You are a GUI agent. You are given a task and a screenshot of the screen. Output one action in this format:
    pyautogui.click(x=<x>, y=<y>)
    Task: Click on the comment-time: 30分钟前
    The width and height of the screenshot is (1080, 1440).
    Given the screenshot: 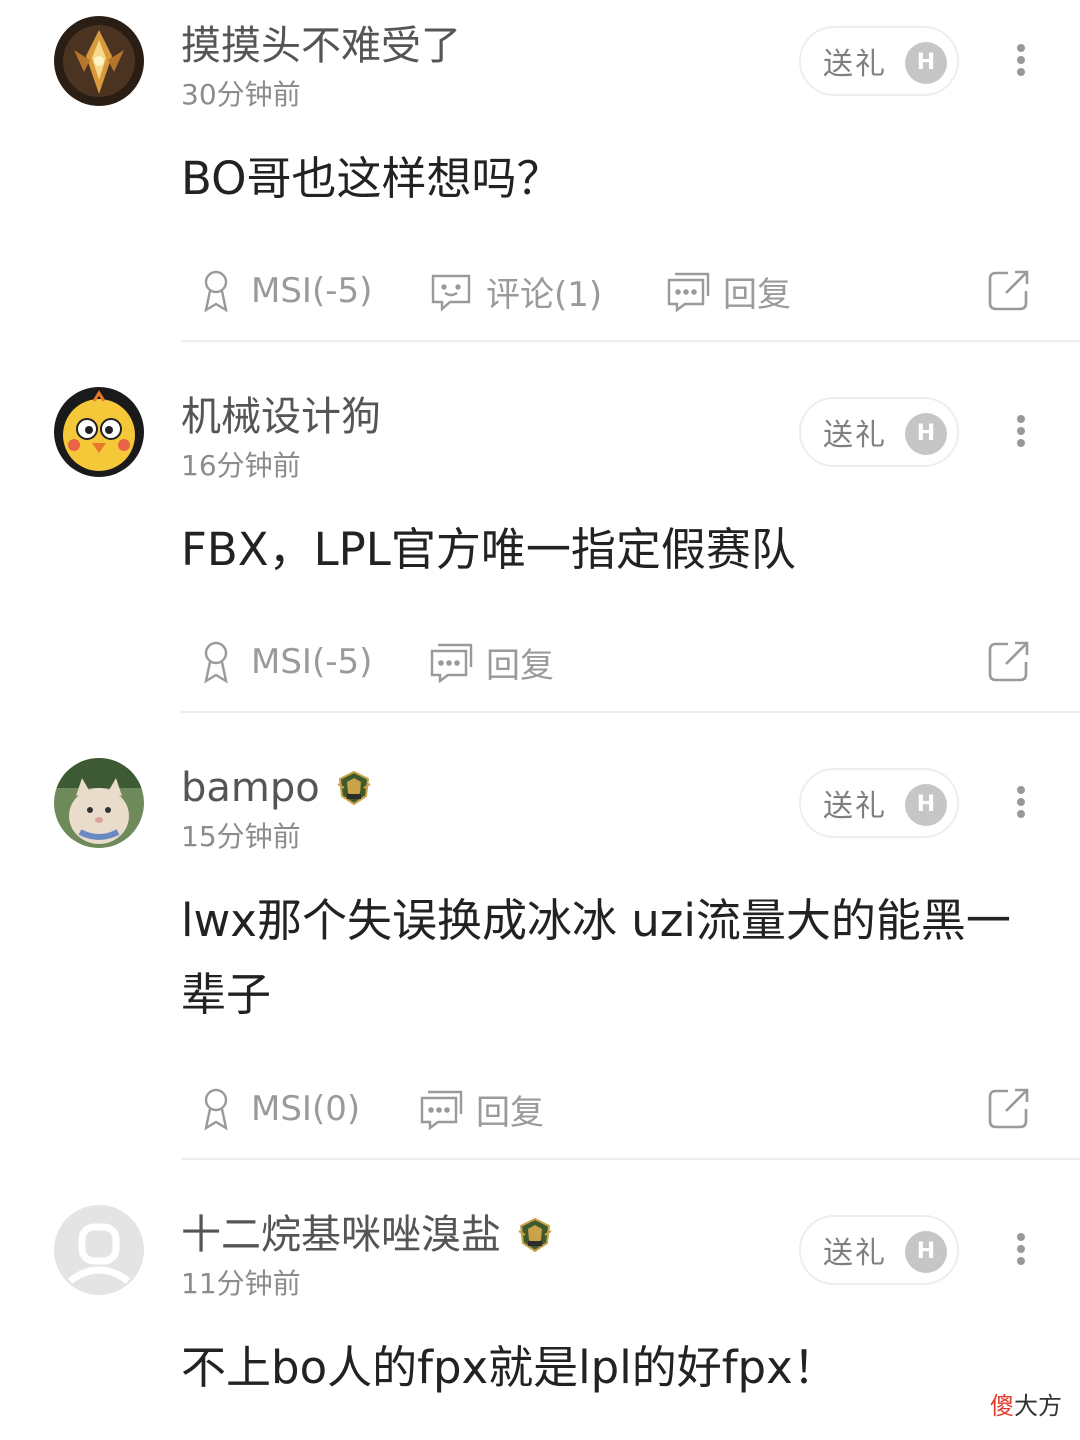 What is the action you would take?
    pyautogui.click(x=241, y=94)
    